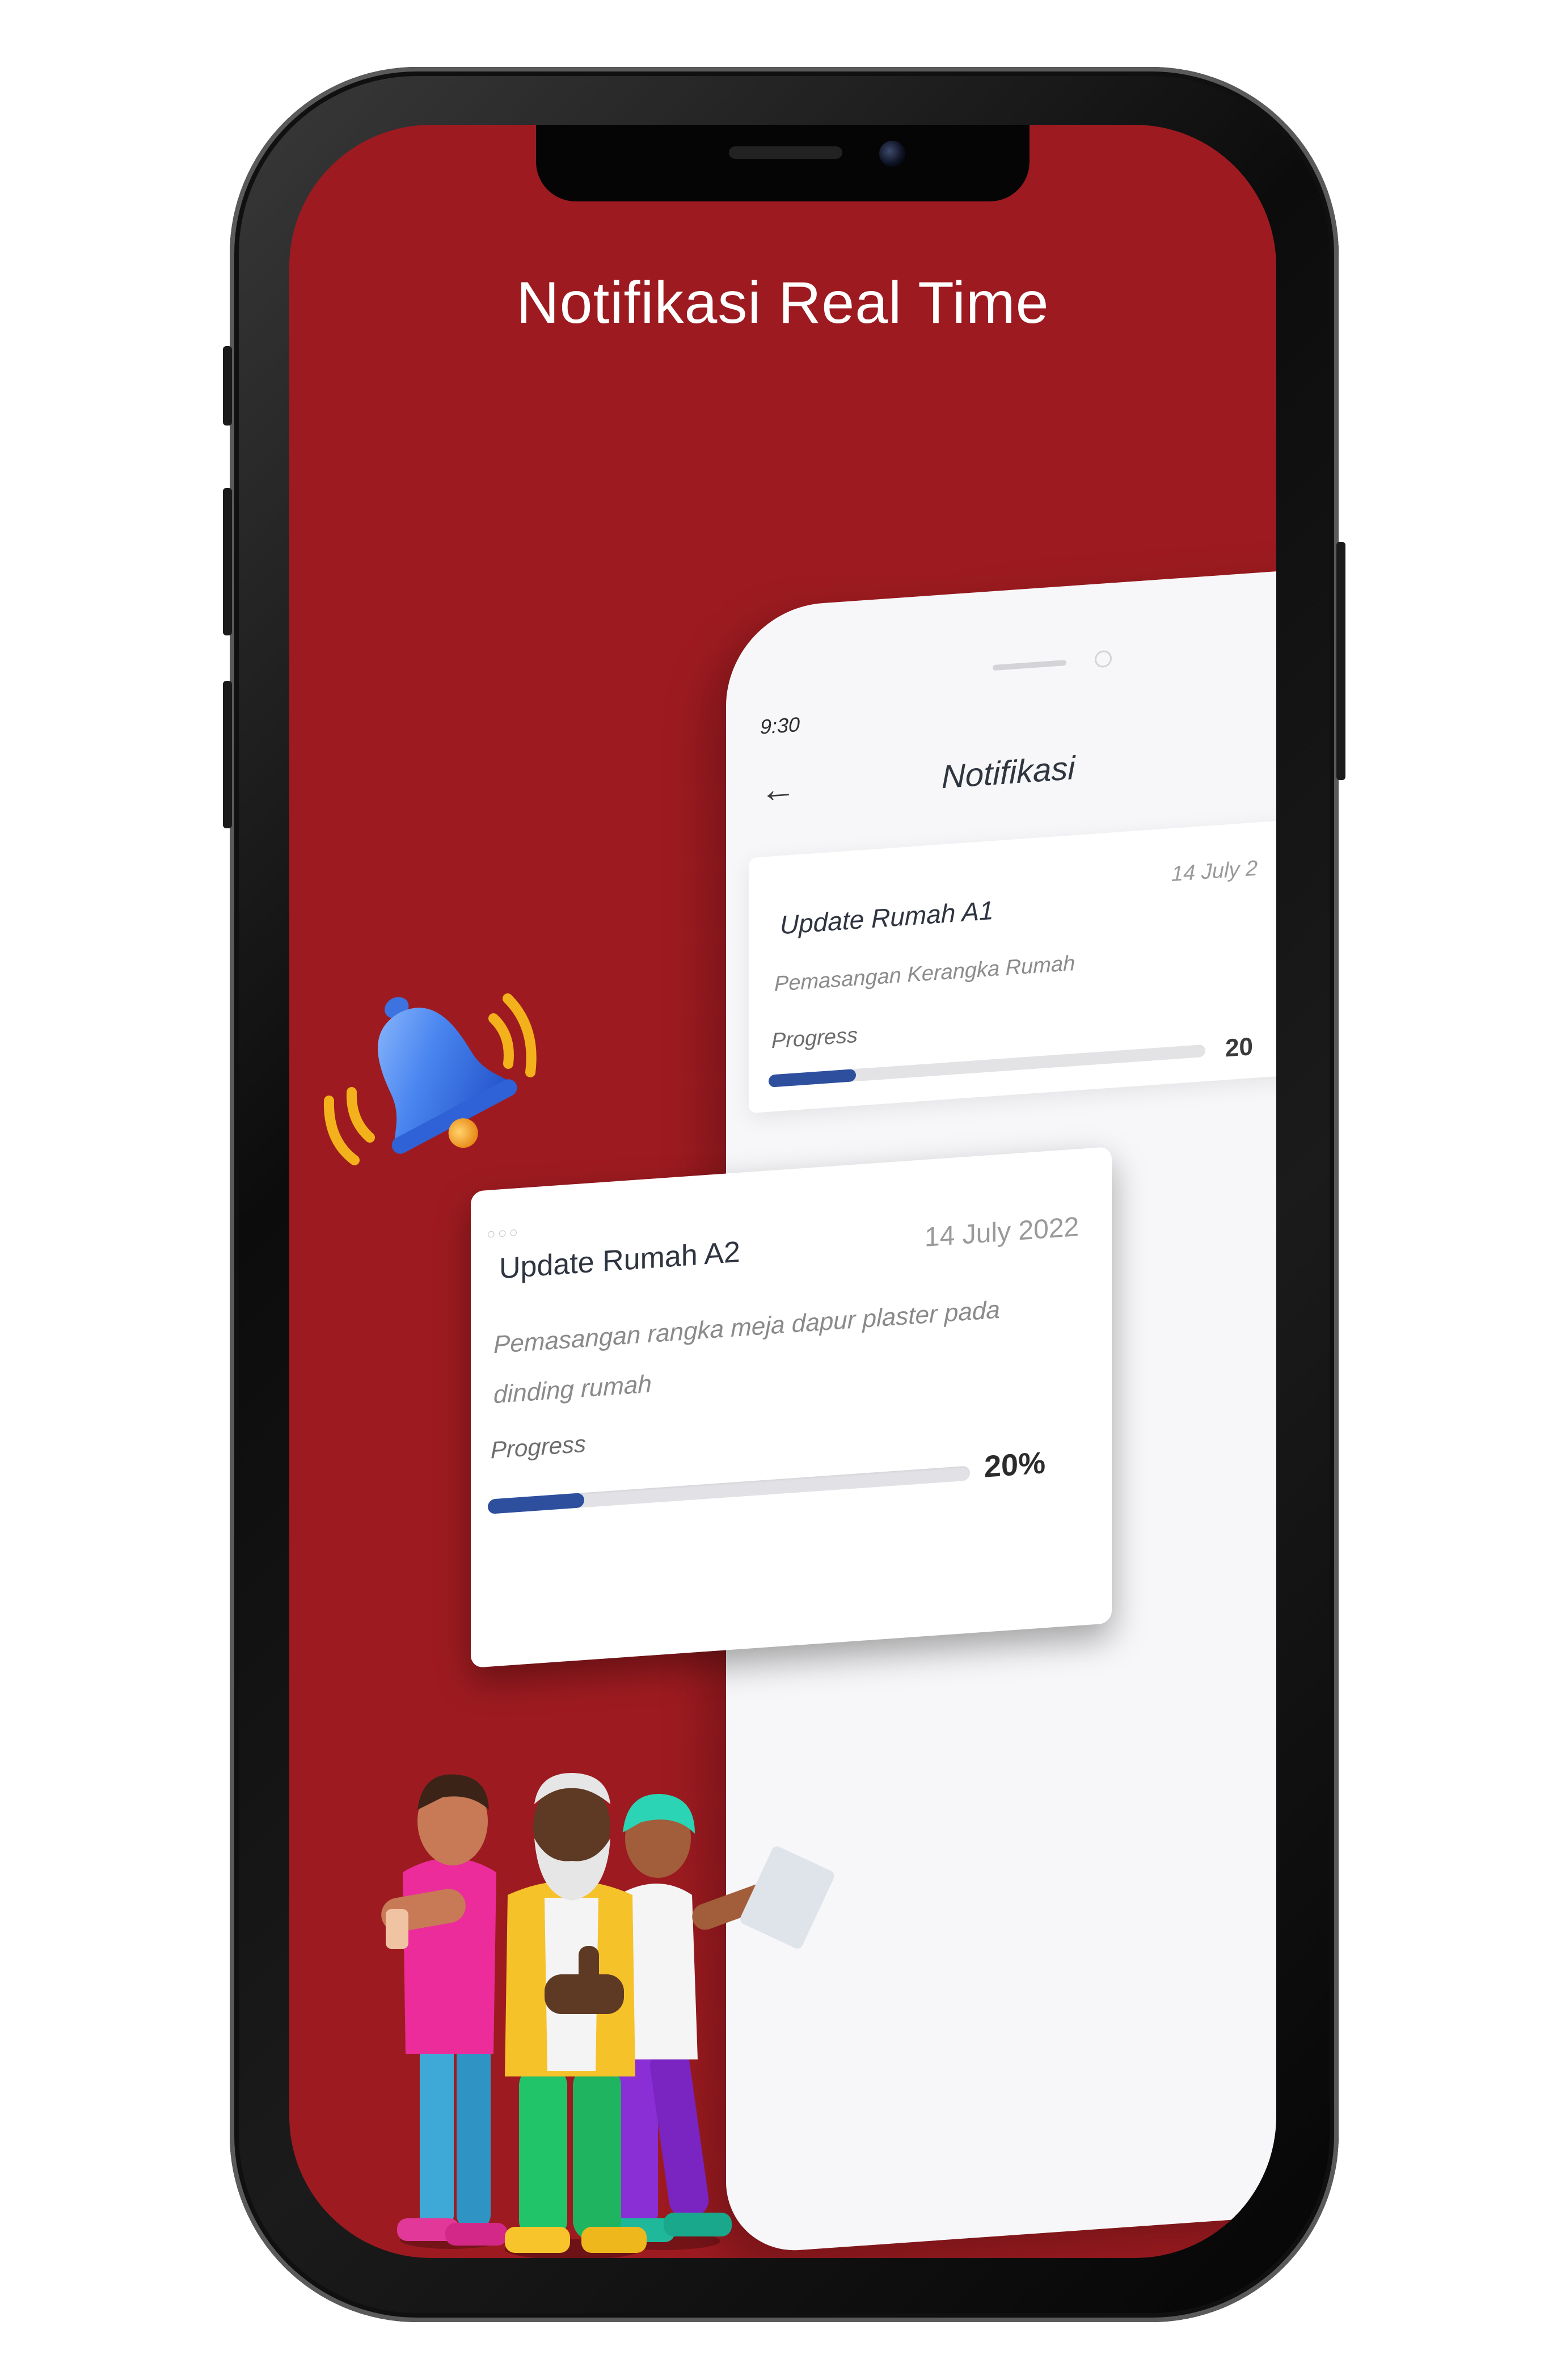  Describe the element at coordinates (780, 725) in the screenshot. I see `status-time: 9:30` at that location.